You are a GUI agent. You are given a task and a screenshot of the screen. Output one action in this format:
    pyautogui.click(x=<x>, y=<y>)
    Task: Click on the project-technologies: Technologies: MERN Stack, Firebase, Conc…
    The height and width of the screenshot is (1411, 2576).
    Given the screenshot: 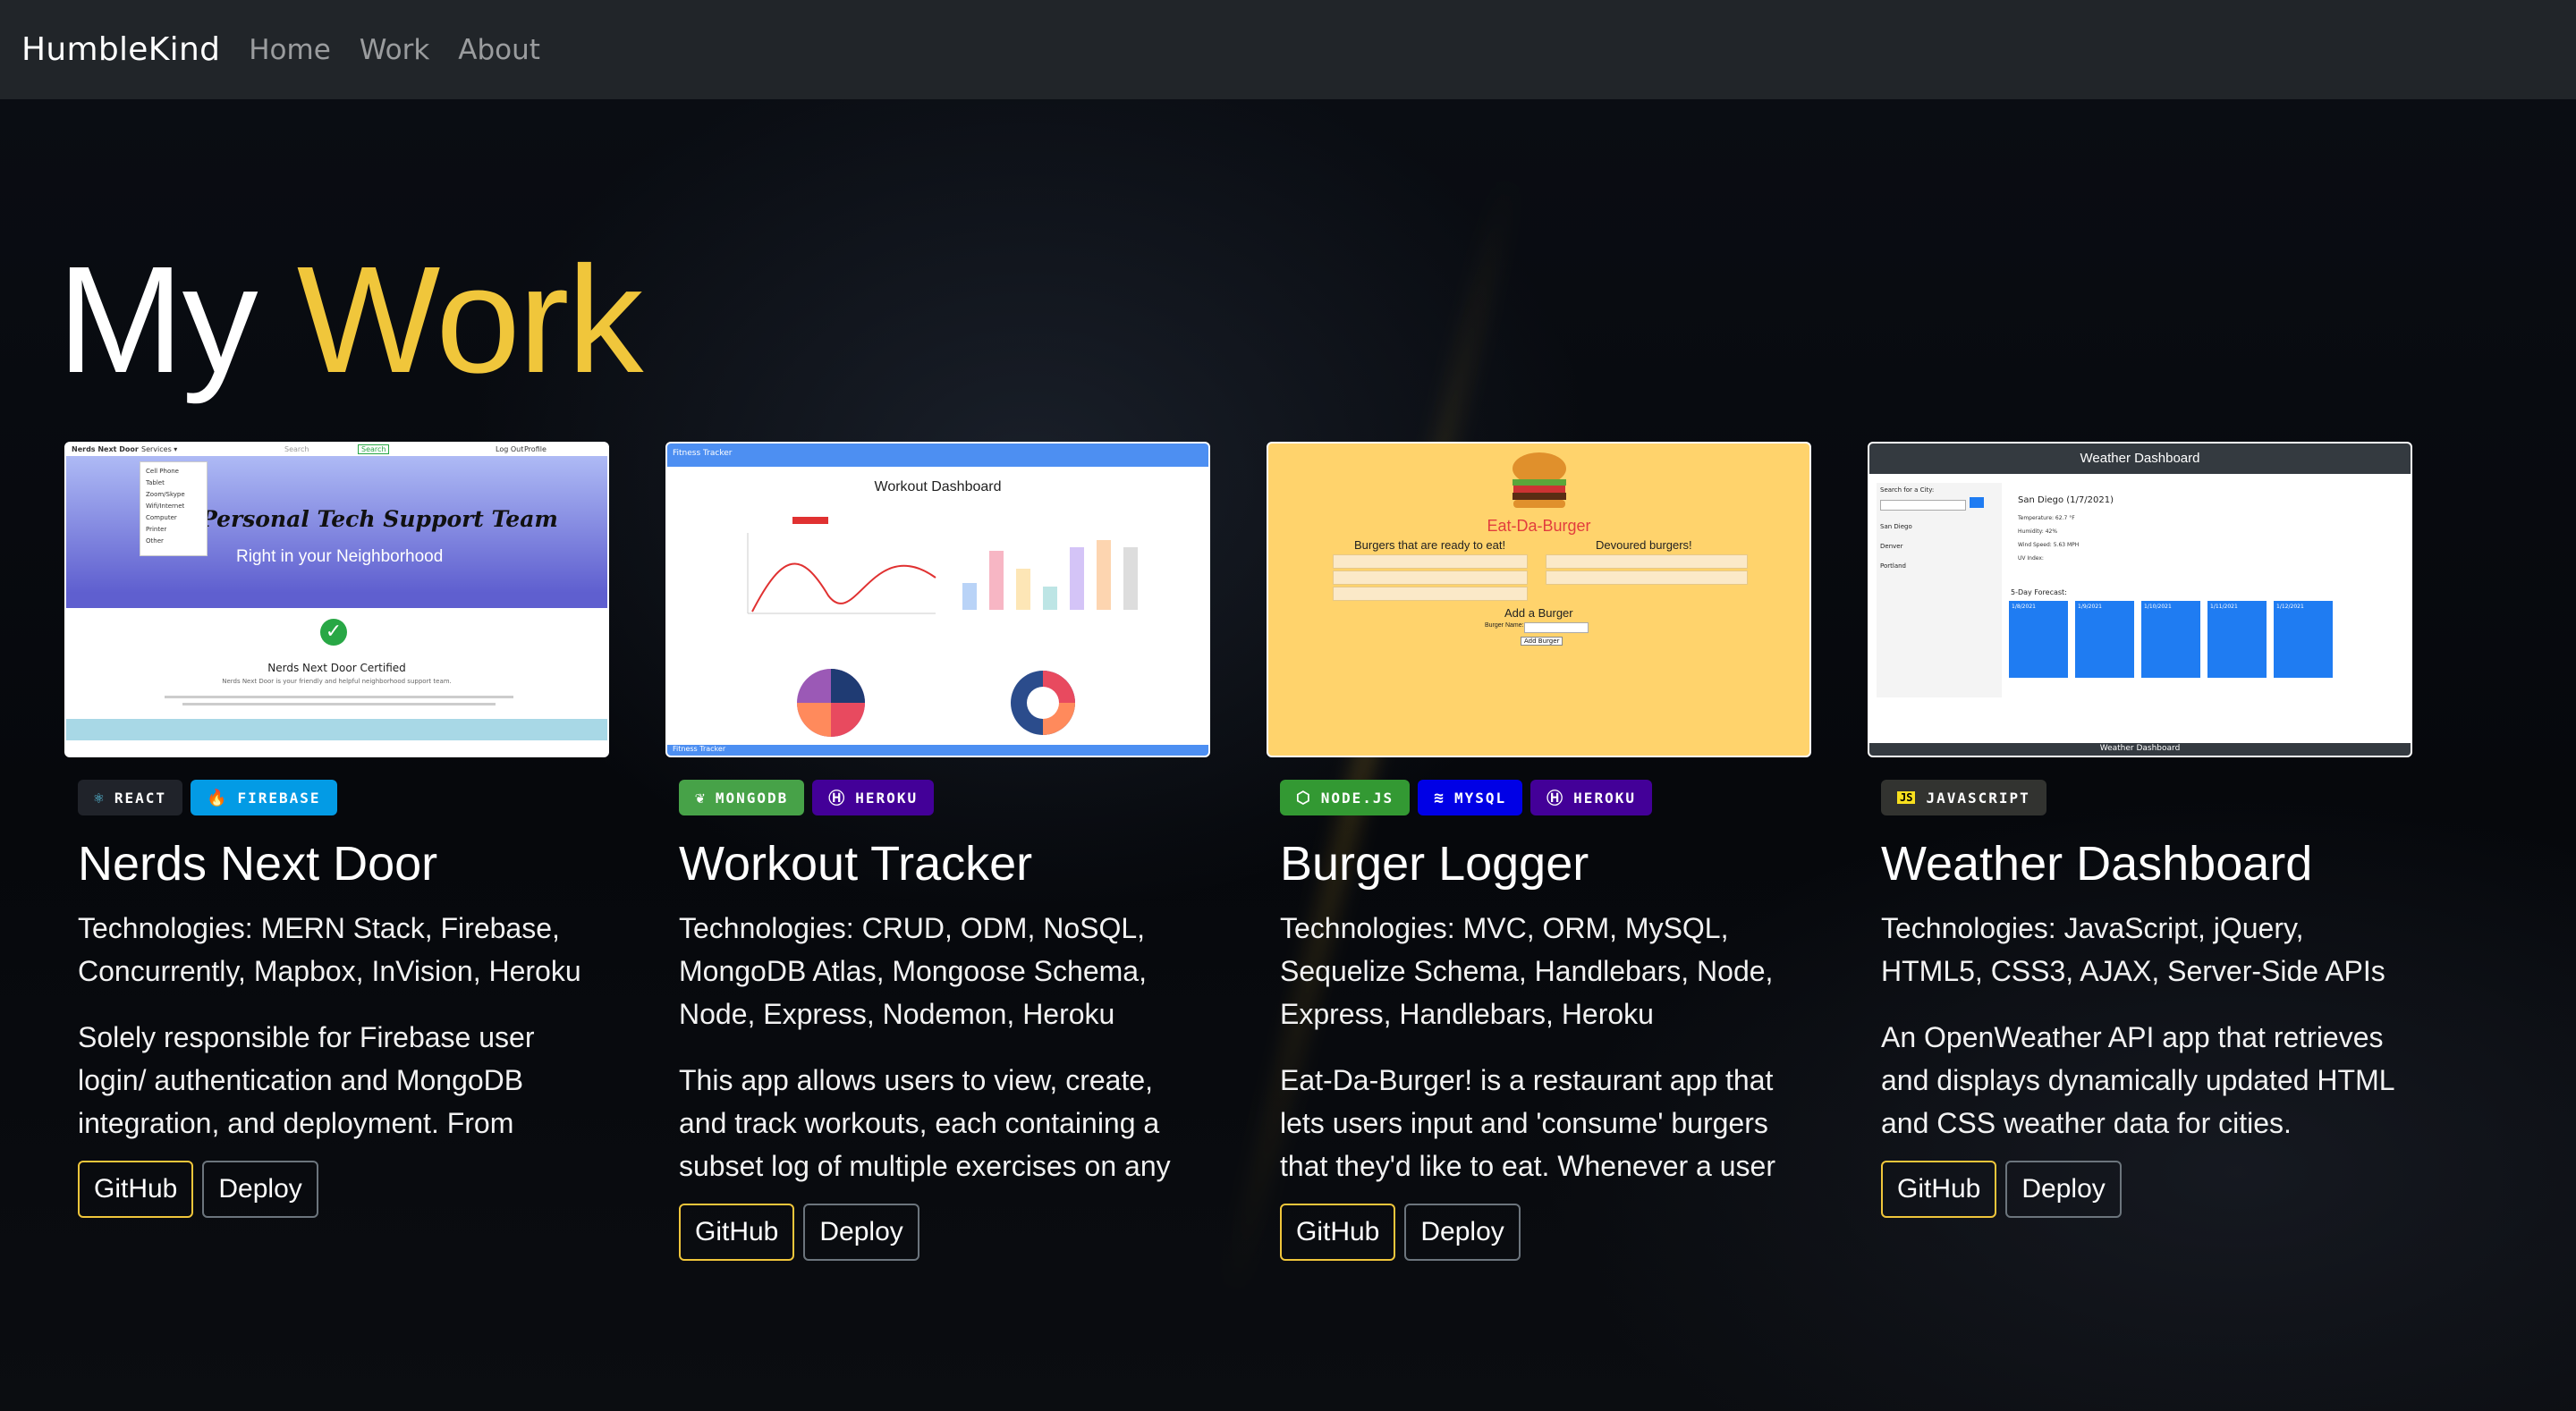 What is the action you would take?
    pyautogui.click(x=329, y=950)
    